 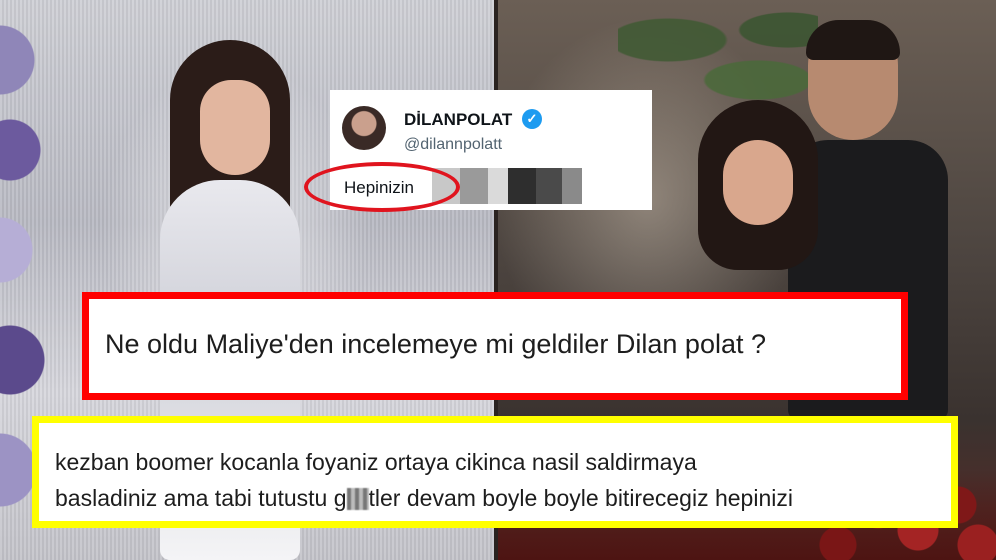 What do you see at coordinates (532, 119) in the screenshot?
I see `verified-icon: ✓` at bounding box center [532, 119].